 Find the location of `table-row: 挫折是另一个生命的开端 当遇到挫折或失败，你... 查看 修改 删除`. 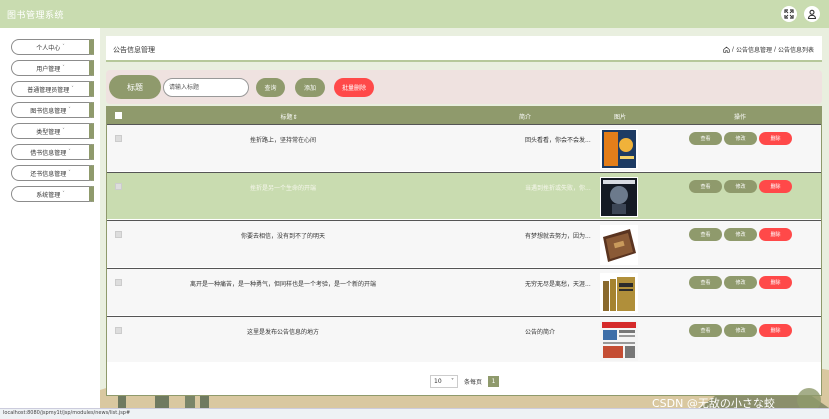

table-row: 挫折是另一个生命的开端 当遇到挫折或失败，你... 查看 修改 删除 is located at coordinates (464, 195).